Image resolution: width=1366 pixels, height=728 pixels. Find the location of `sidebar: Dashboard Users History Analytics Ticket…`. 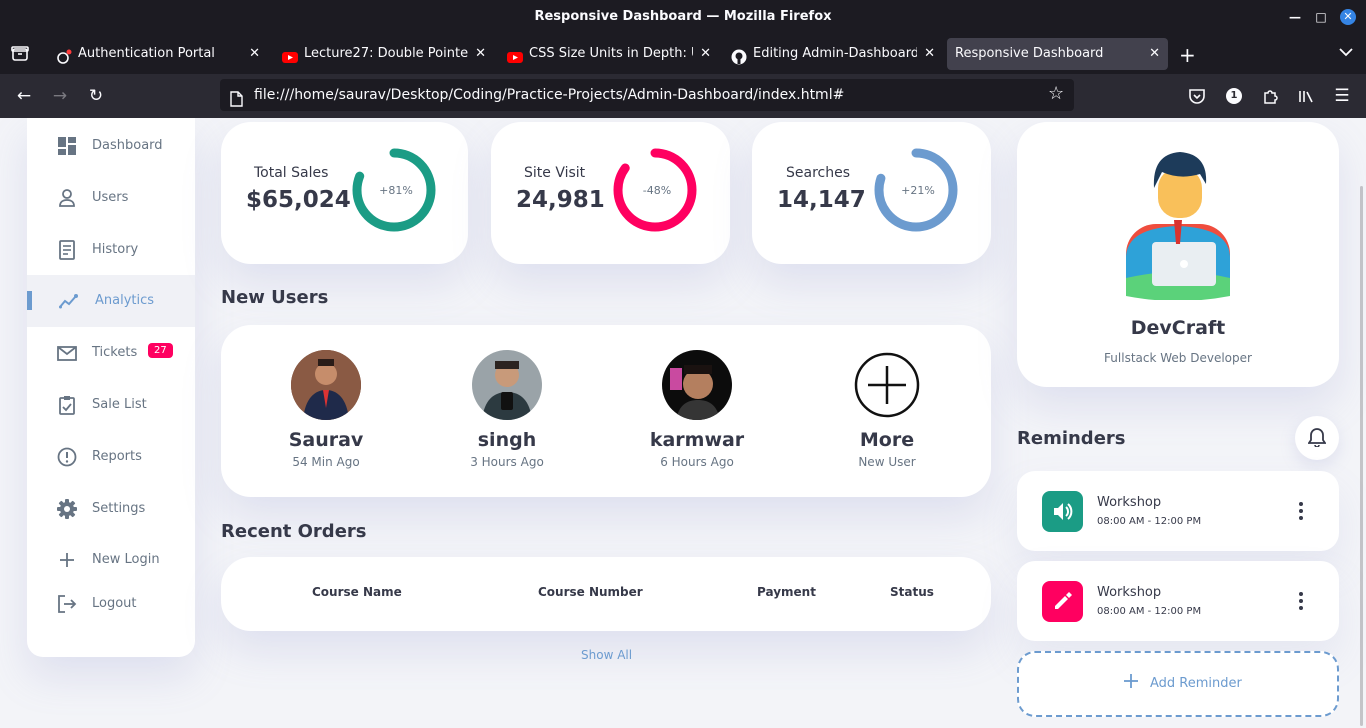

sidebar: Dashboard Users History Analytics Ticket… is located at coordinates (111, 387).